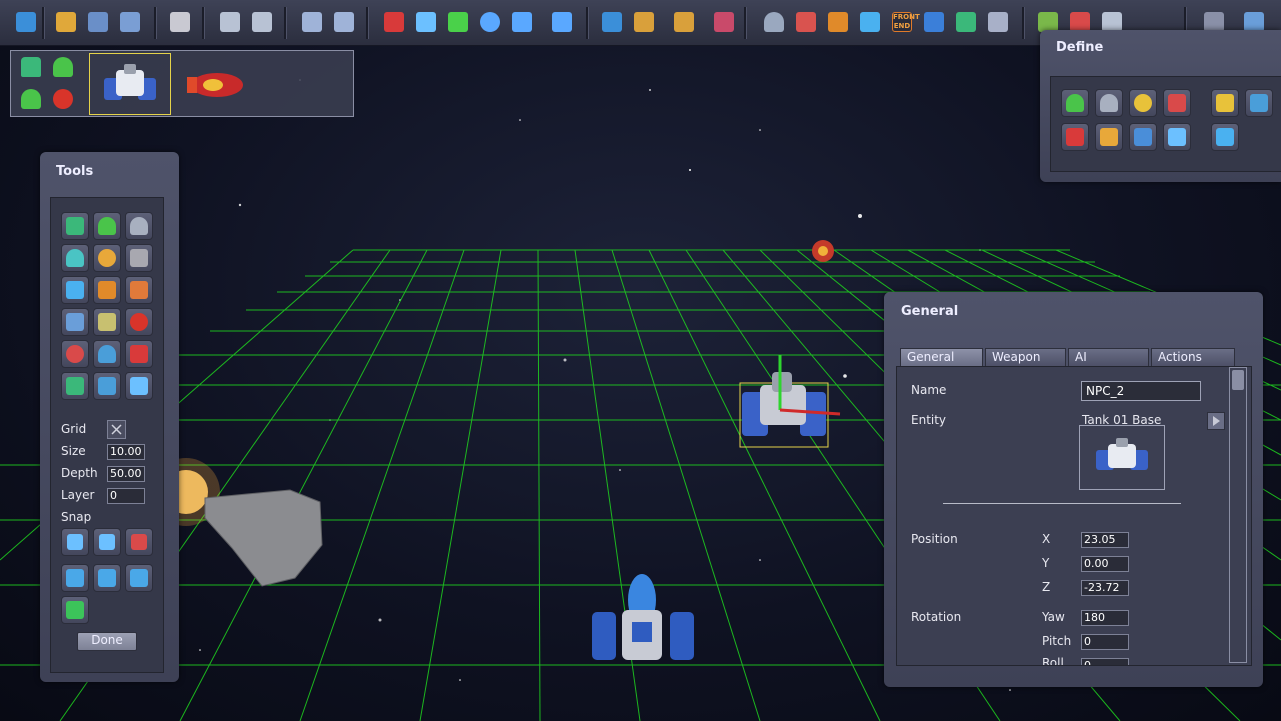 Image resolution: width=1281 pixels, height=721 pixels. I want to click on undo-button, so click(230, 22).